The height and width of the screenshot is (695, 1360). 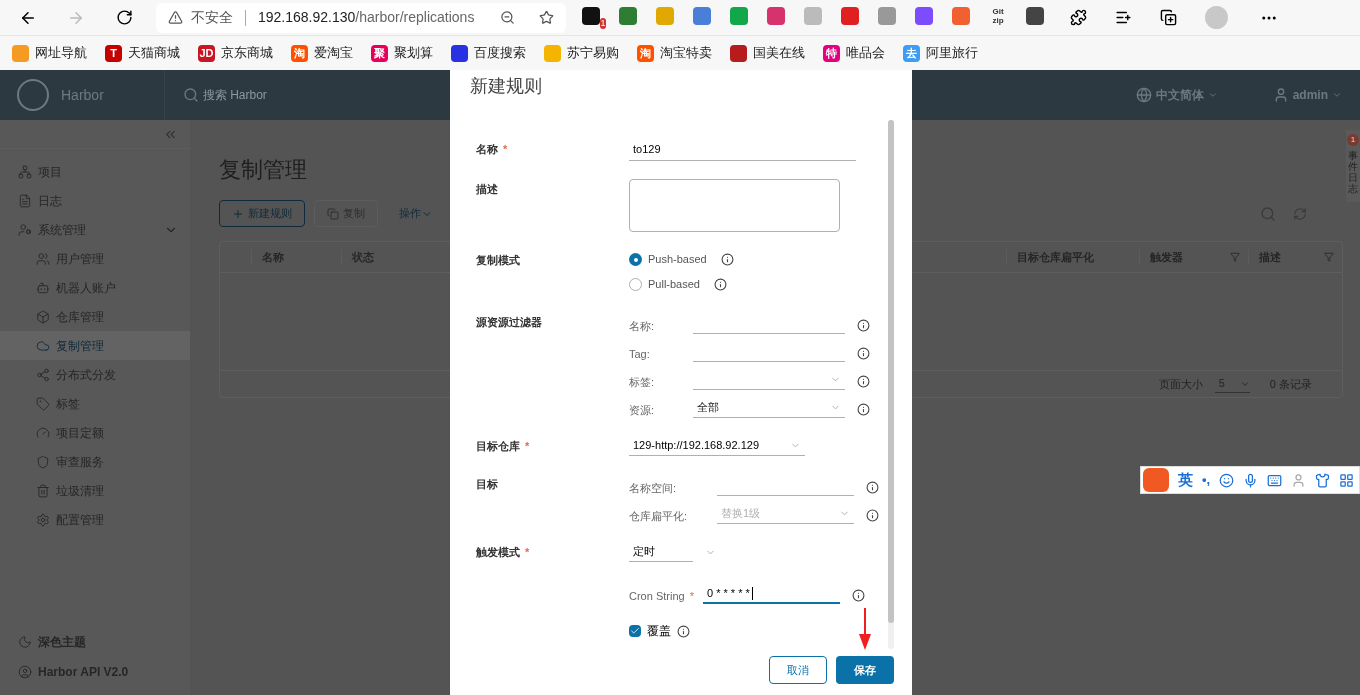 What do you see at coordinates (1251, 480) in the screenshot?
I see `microphone-icon` at bounding box center [1251, 480].